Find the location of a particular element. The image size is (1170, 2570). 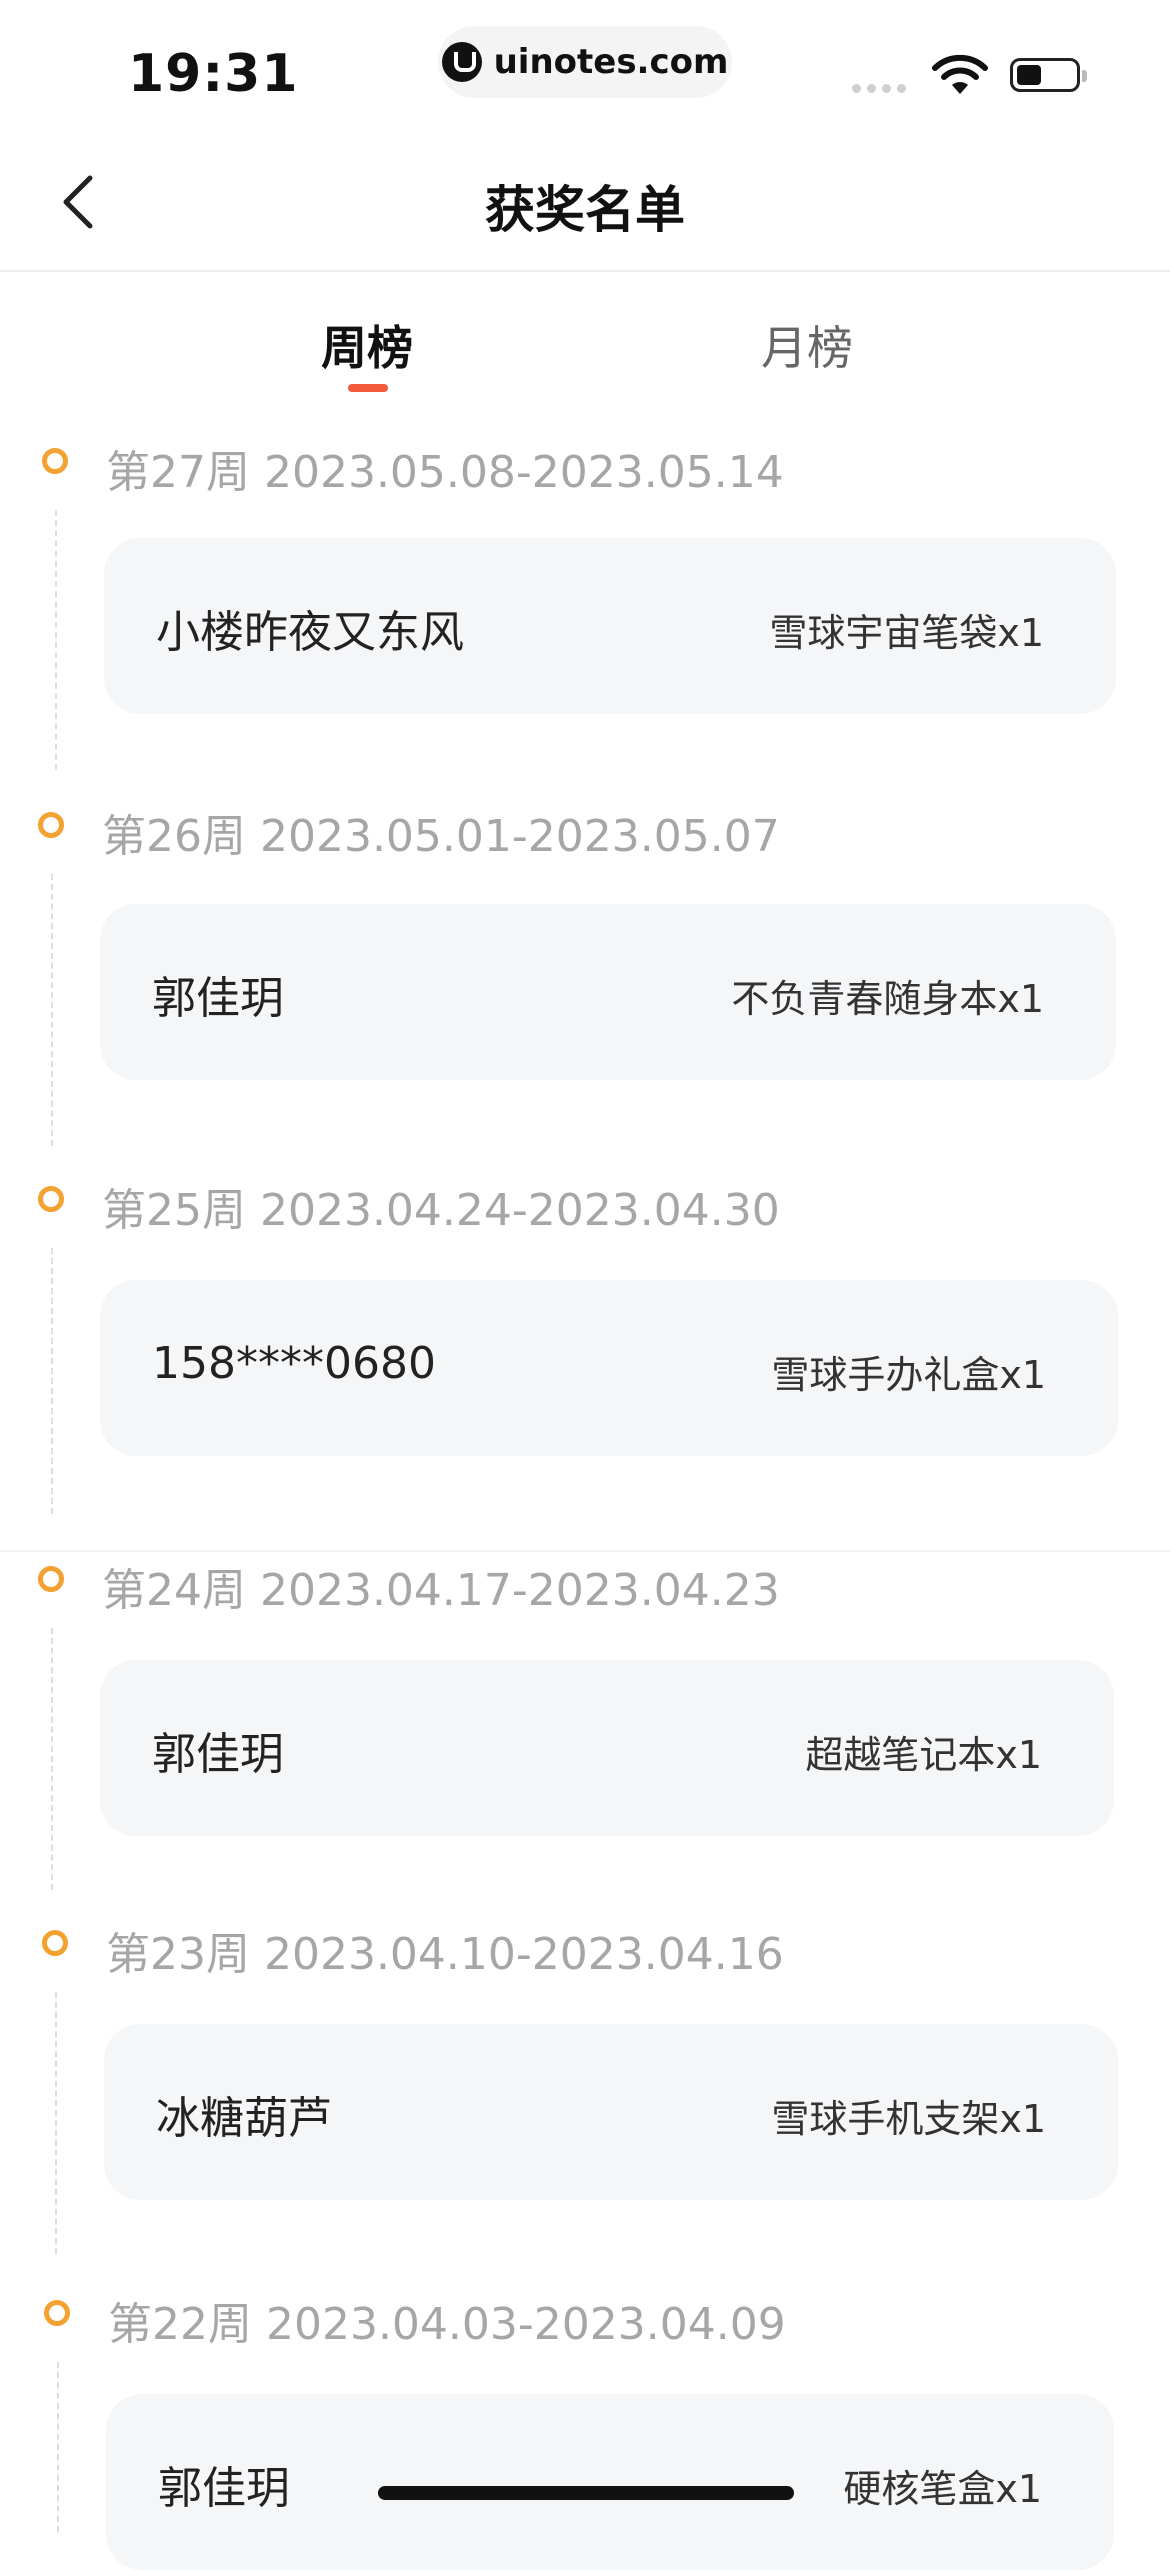

status-bar: 19:31 uinotes.com is located at coordinates (585, 65).